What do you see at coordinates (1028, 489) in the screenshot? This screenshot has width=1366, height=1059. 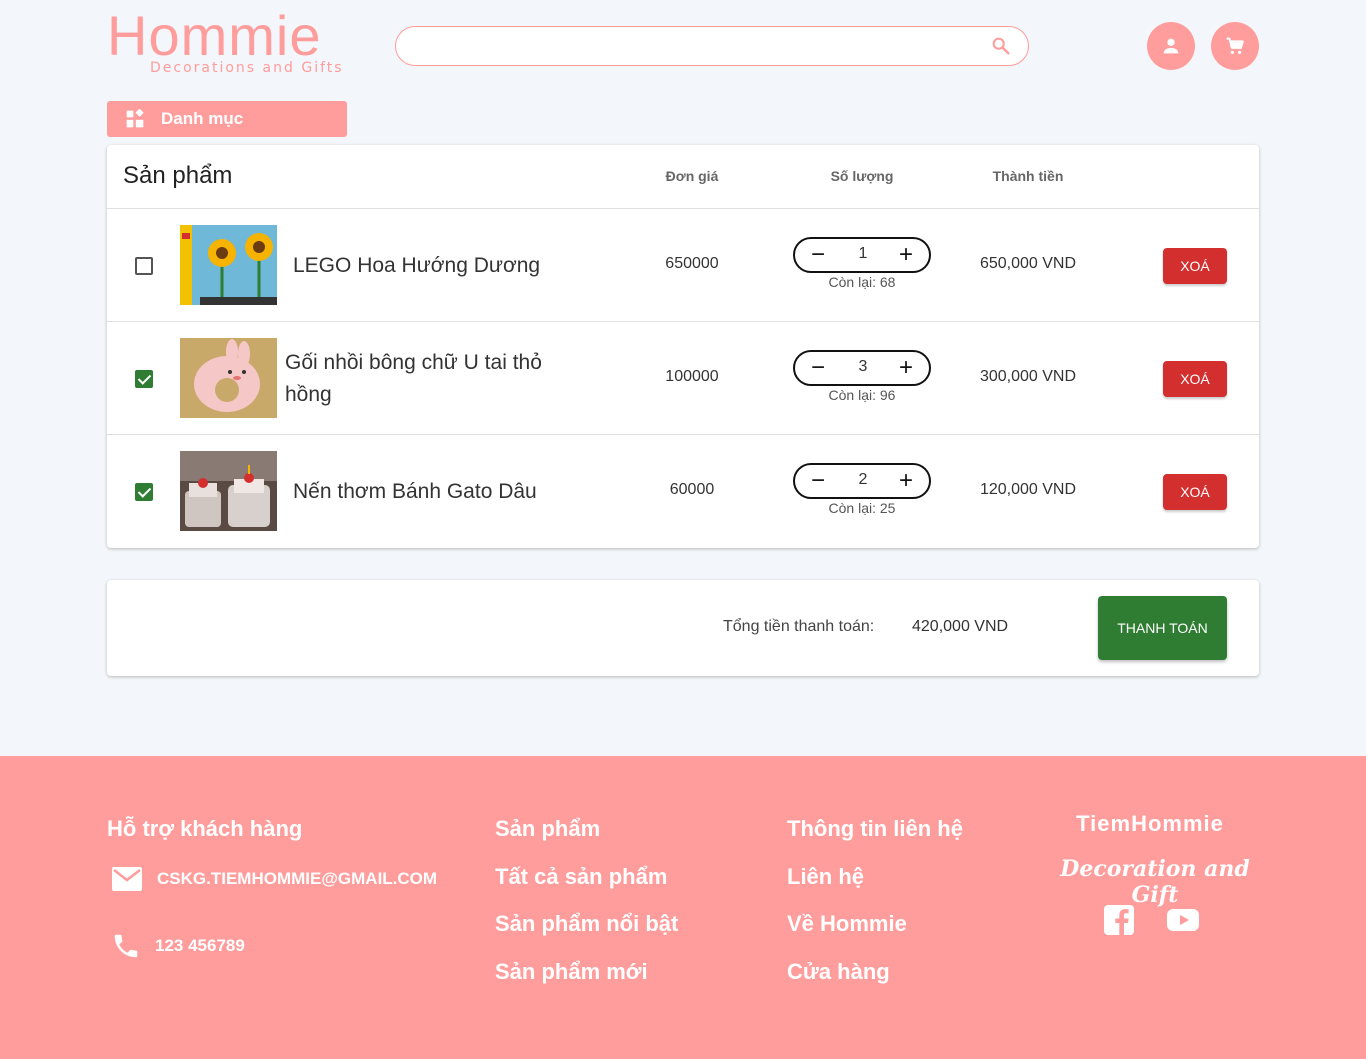 I see `line-total: 120,000 VND` at bounding box center [1028, 489].